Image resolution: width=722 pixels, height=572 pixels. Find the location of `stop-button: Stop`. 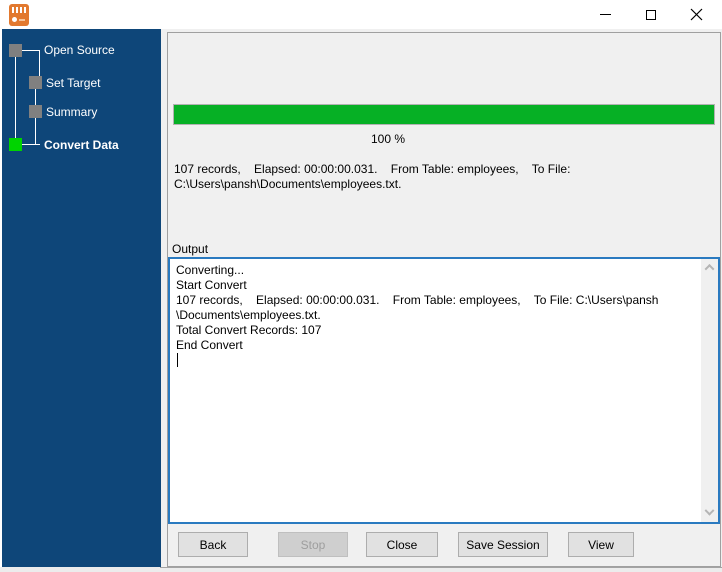

stop-button: Stop is located at coordinates (313, 544).